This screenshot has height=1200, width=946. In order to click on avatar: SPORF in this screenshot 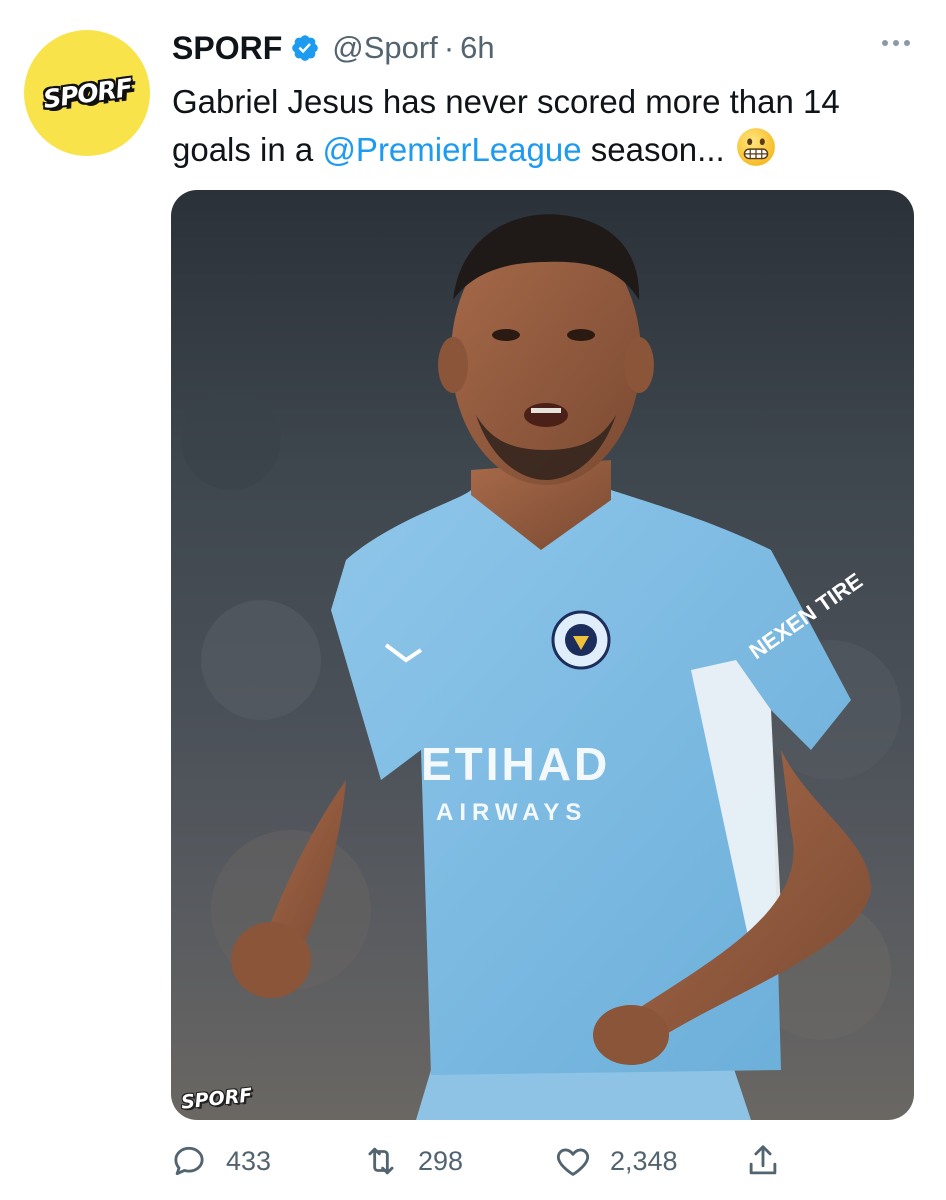, I will do `click(87, 93)`.